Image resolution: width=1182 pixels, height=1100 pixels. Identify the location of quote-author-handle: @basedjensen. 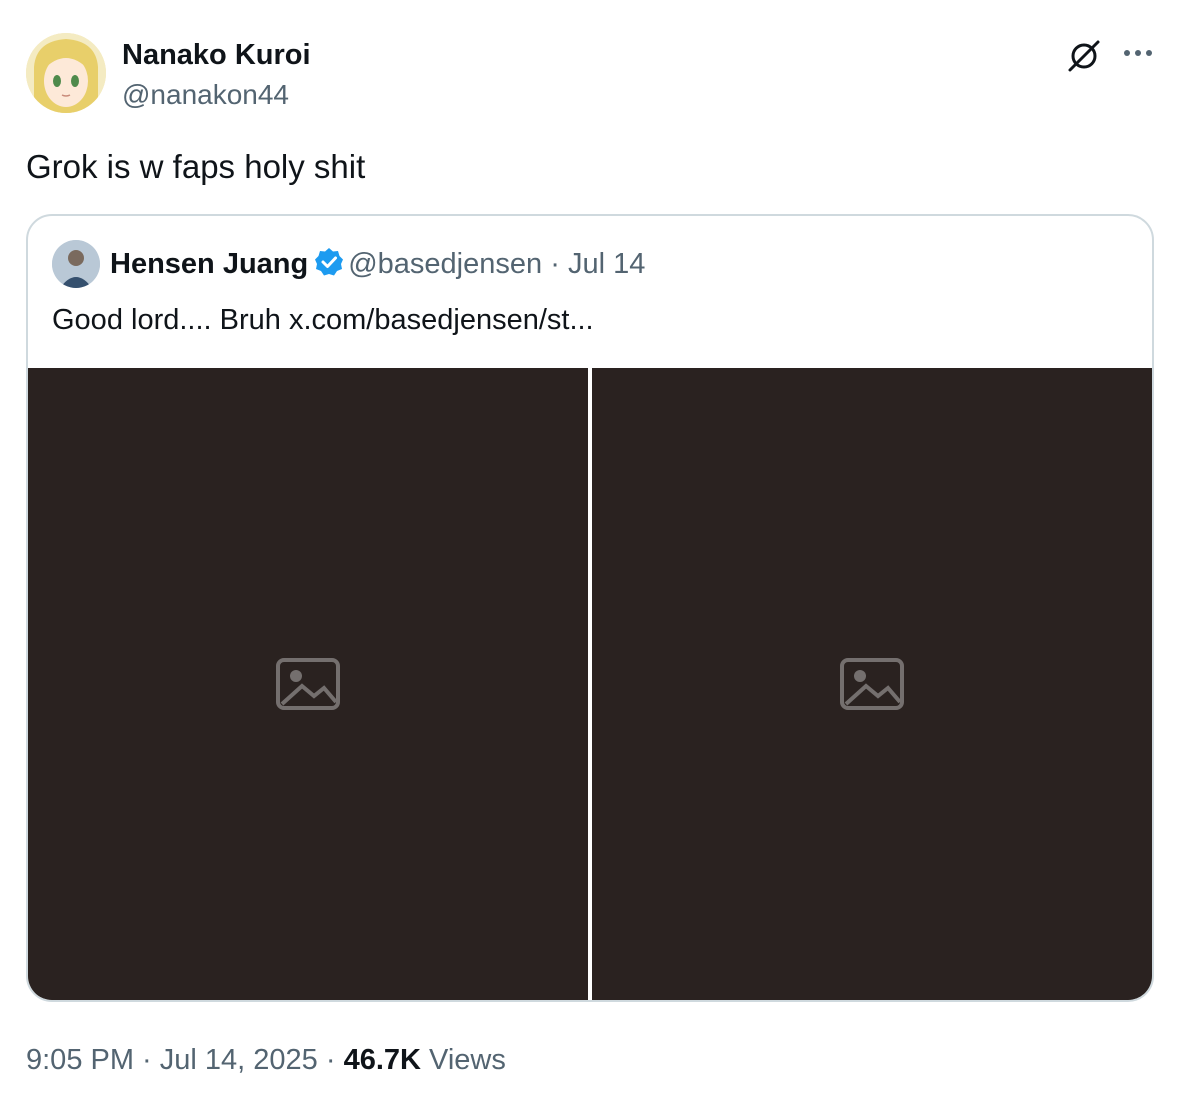
(445, 264).